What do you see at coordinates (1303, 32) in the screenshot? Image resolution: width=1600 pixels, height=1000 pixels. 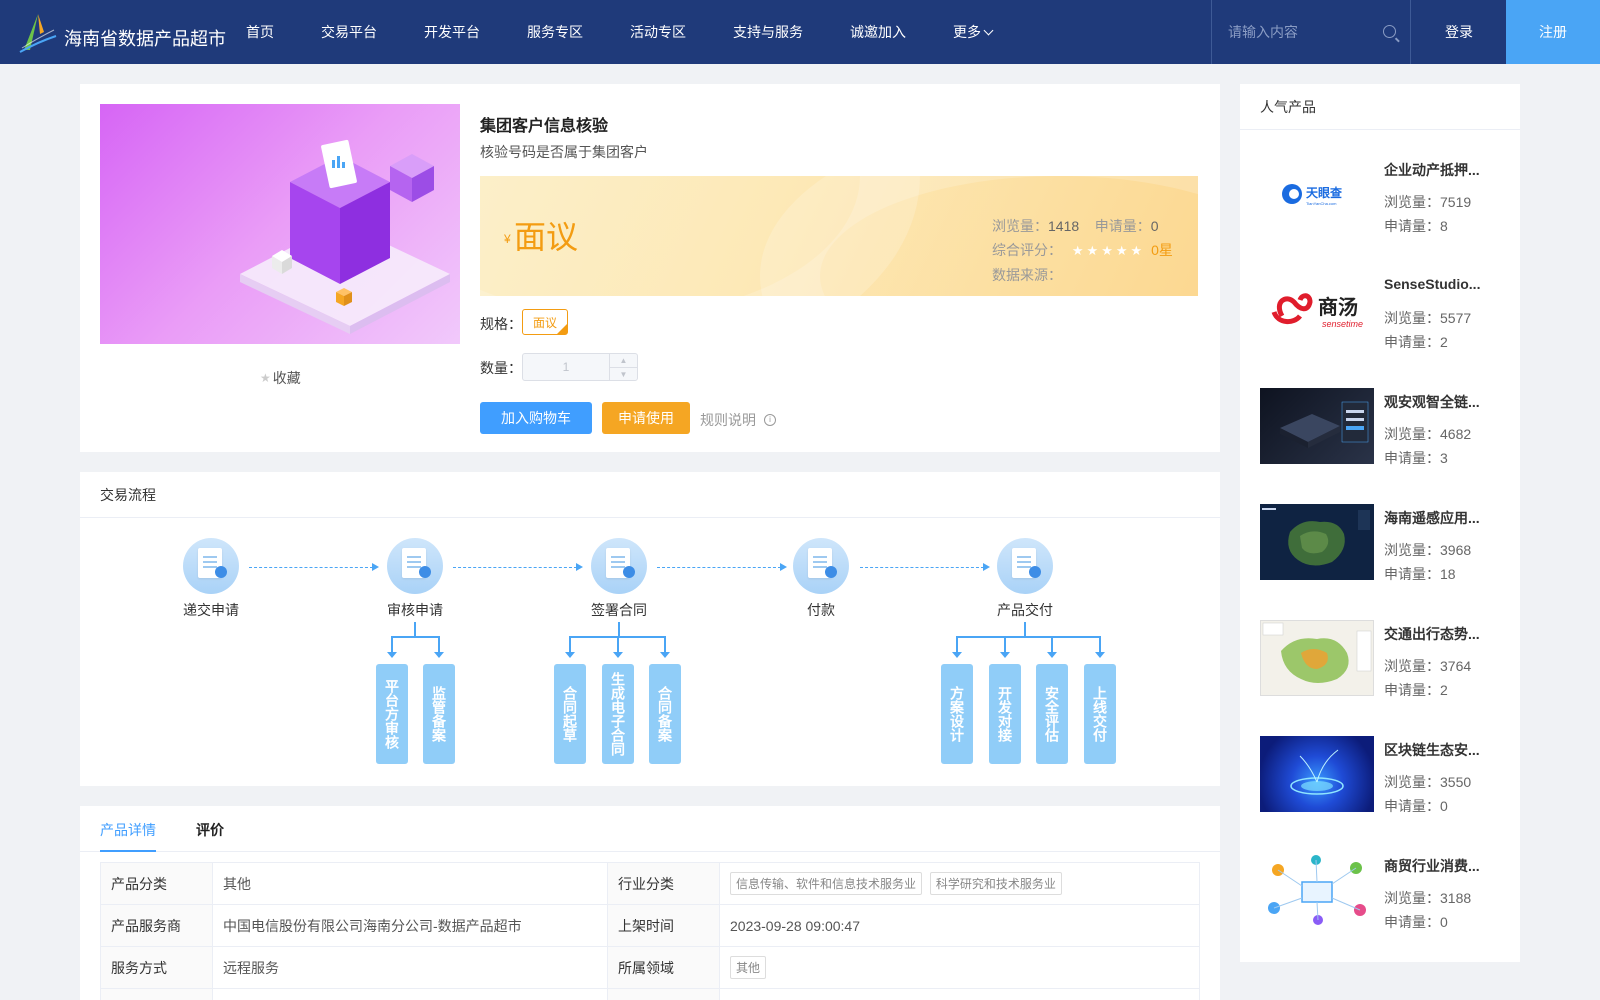 I see `search-input` at bounding box center [1303, 32].